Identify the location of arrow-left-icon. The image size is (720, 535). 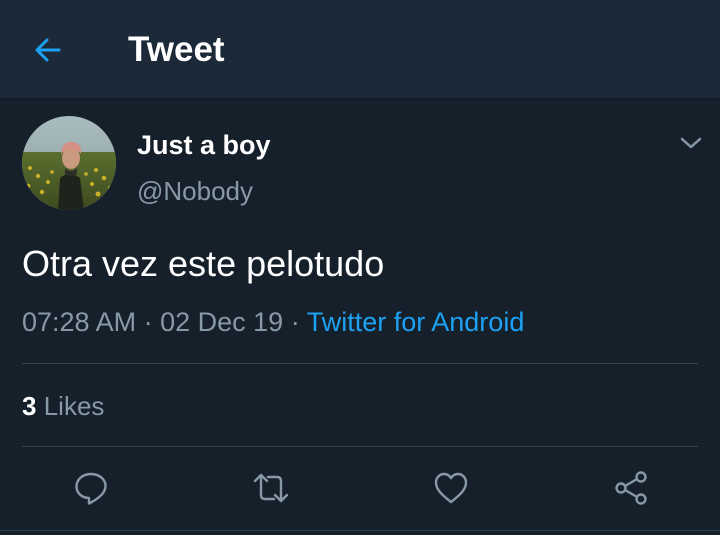
(48, 50).